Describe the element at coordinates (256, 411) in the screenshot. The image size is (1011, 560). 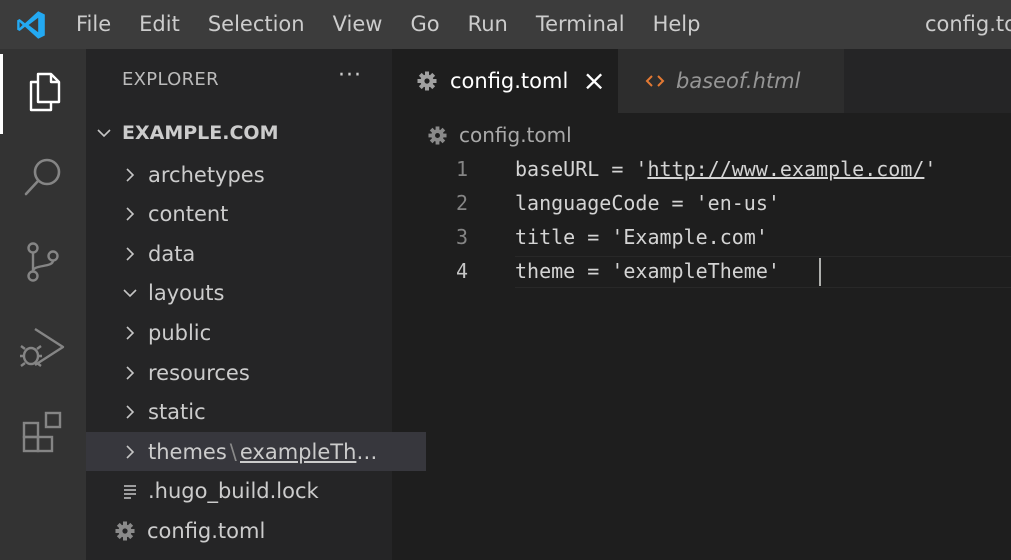
I see `tree-item-static: static` at that location.